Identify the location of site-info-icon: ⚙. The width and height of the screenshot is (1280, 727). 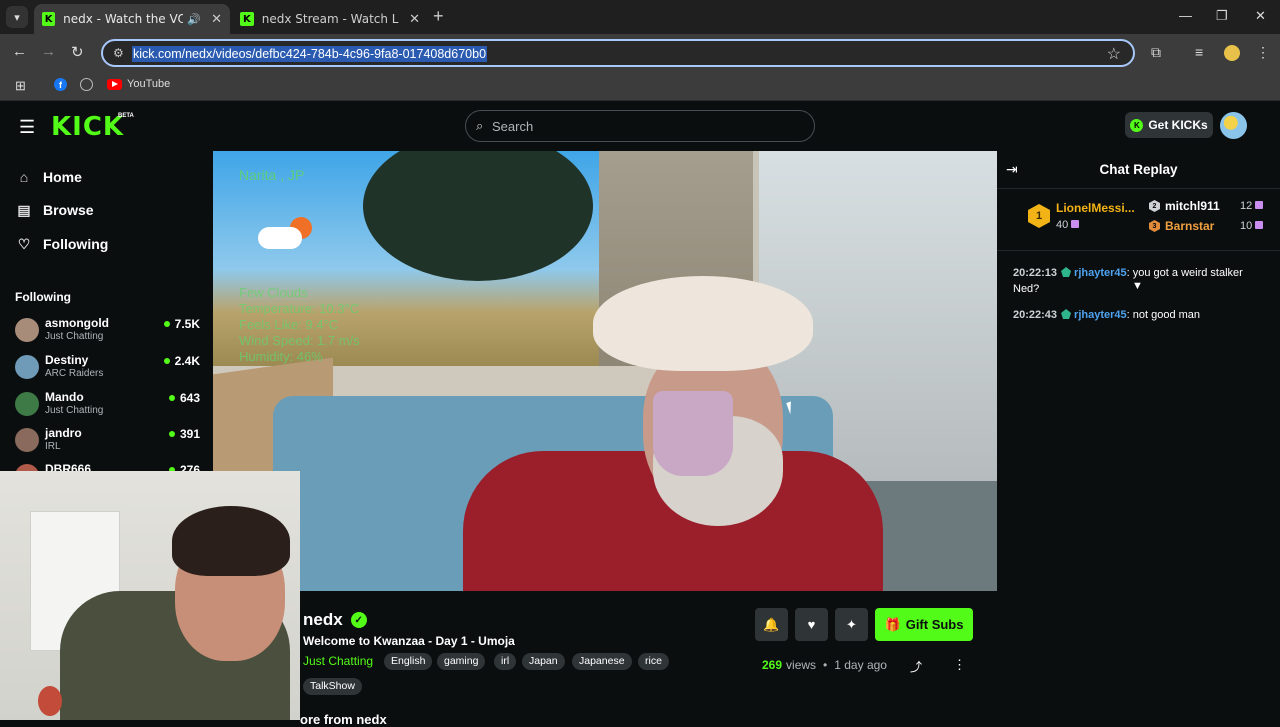
(118, 53).